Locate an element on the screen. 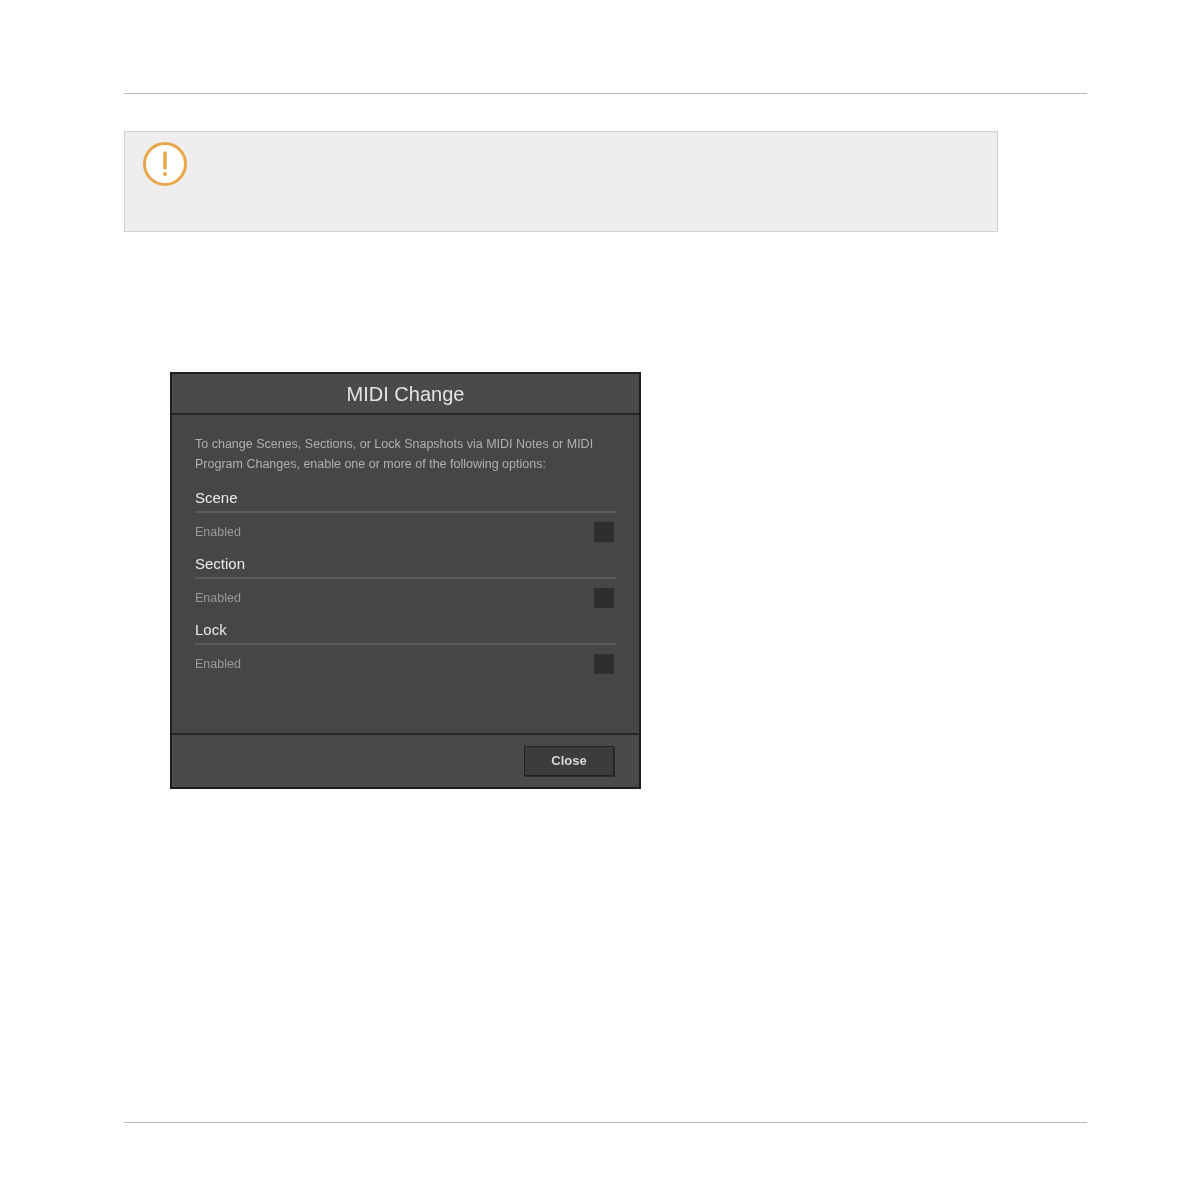 This screenshot has width=1191, height=1191. dialog-title: MIDI Change is located at coordinates (405, 394).